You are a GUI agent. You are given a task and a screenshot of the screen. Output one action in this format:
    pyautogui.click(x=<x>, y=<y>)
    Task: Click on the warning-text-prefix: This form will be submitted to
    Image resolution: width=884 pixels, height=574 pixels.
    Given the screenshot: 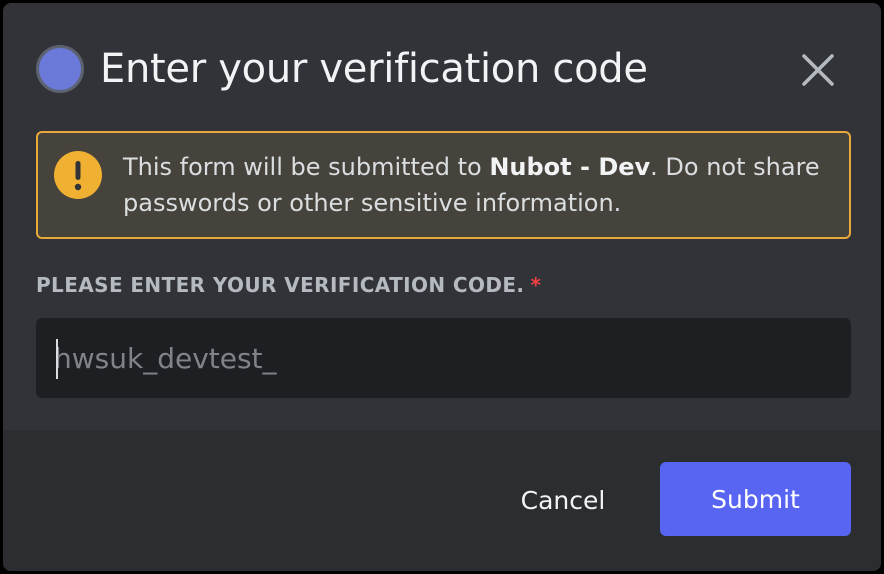 What is the action you would take?
    pyautogui.click(x=306, y=167)
    